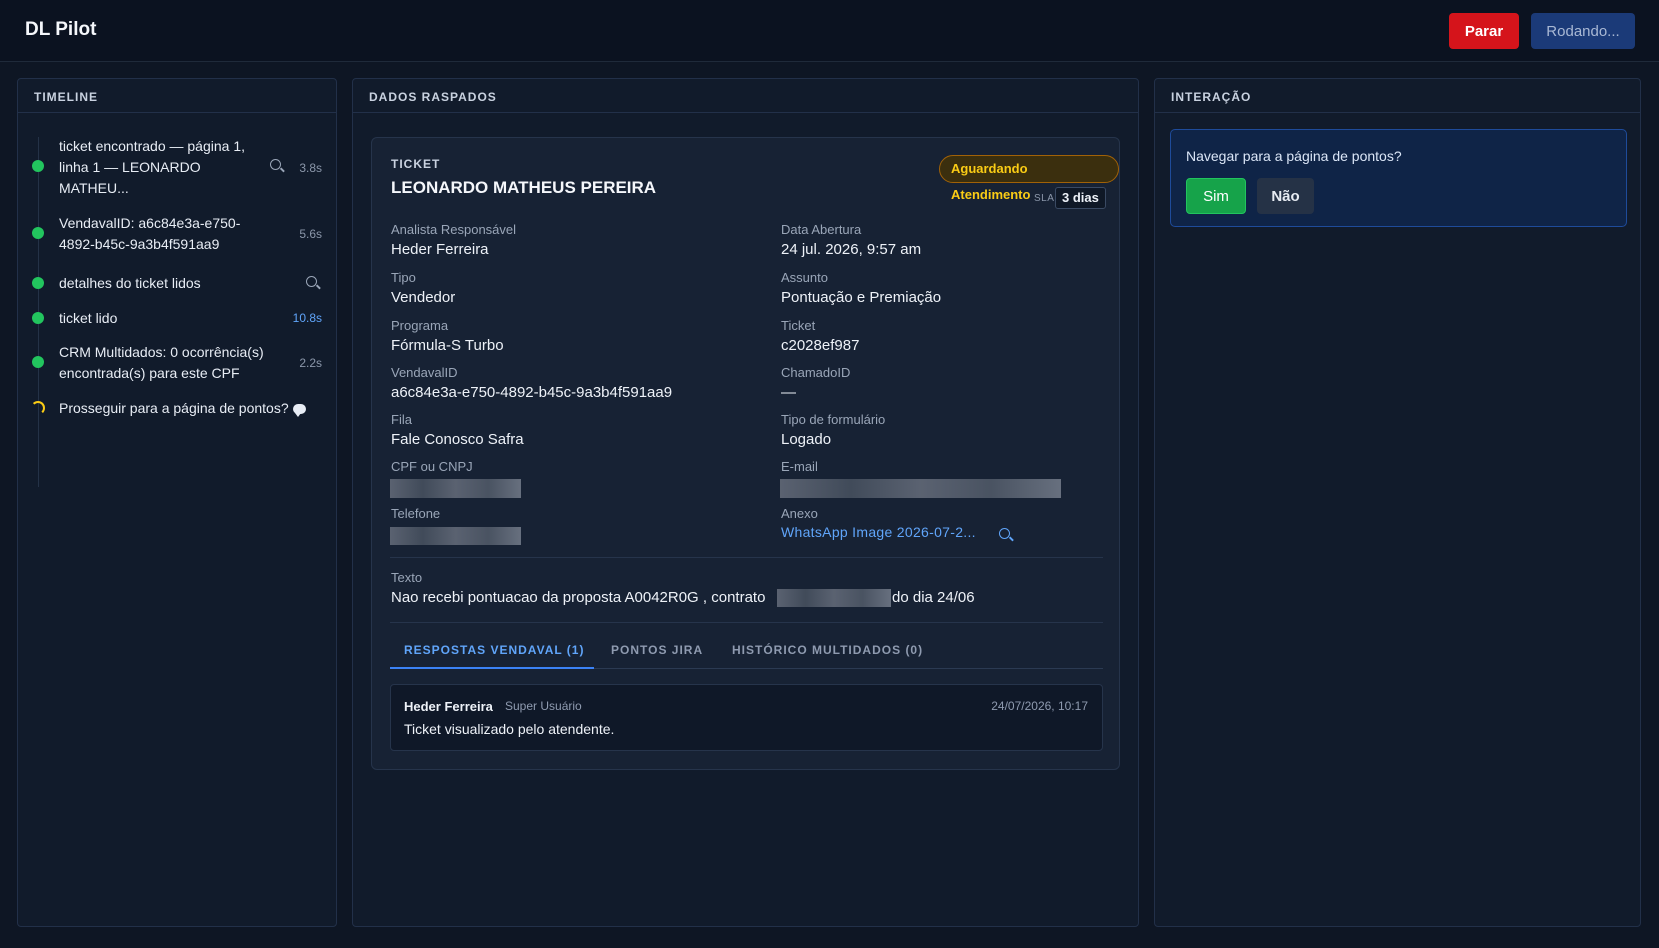  I want to click on analyst-label: Analista Responsável, so click(454, 229).